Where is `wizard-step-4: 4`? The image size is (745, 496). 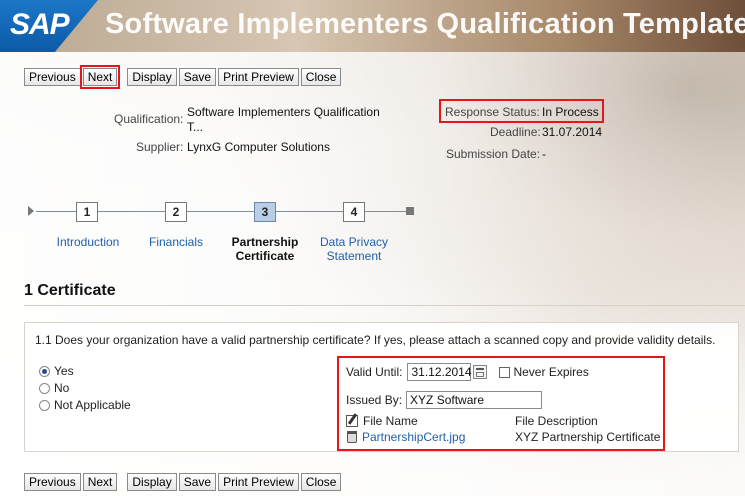
wizard-step-4: 4 is located at coordinates (354, 212).